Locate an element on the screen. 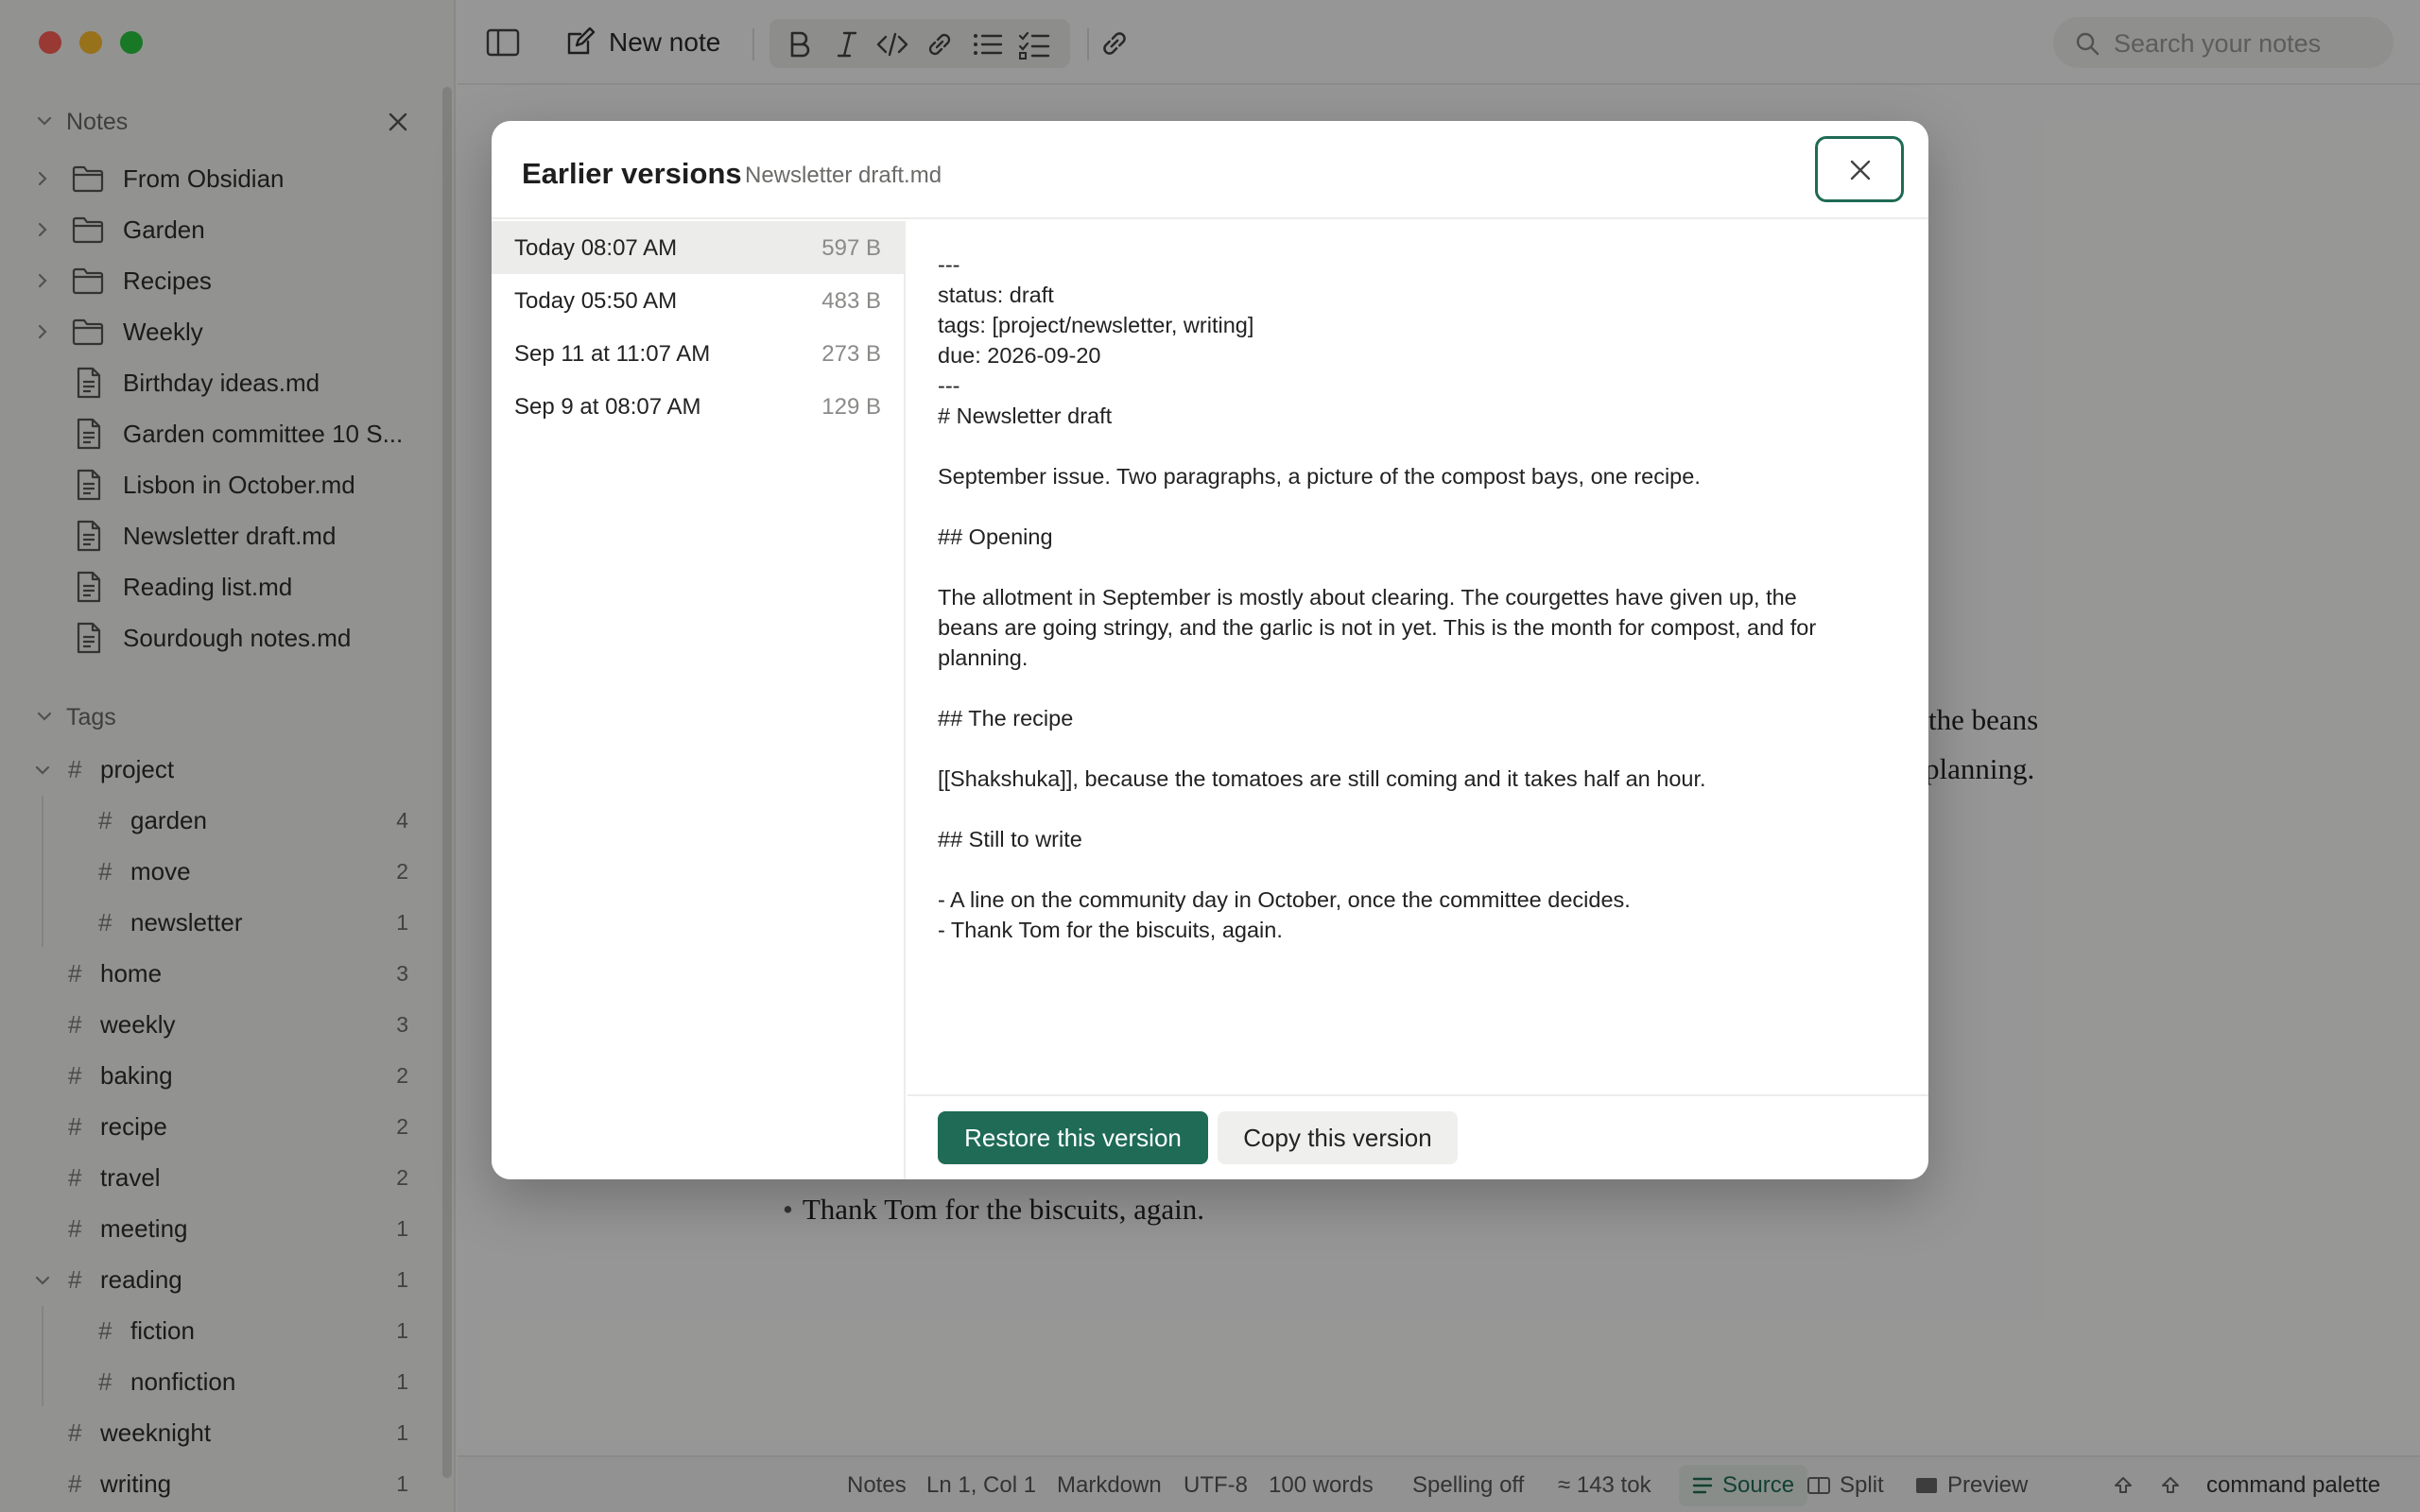  preview-line: planning. is located at coordinates (983, 657).